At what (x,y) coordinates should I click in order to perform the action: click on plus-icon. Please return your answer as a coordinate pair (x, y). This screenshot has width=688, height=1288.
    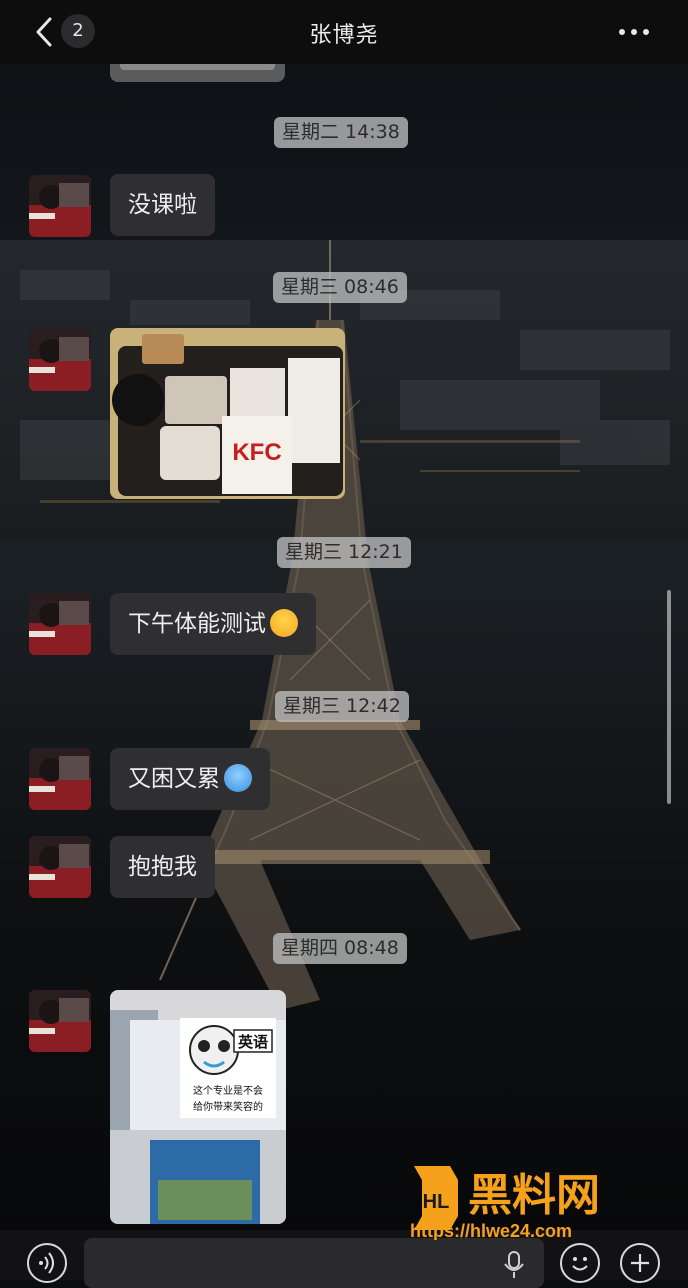
    Looking at the image, I should click on (640, 1263).